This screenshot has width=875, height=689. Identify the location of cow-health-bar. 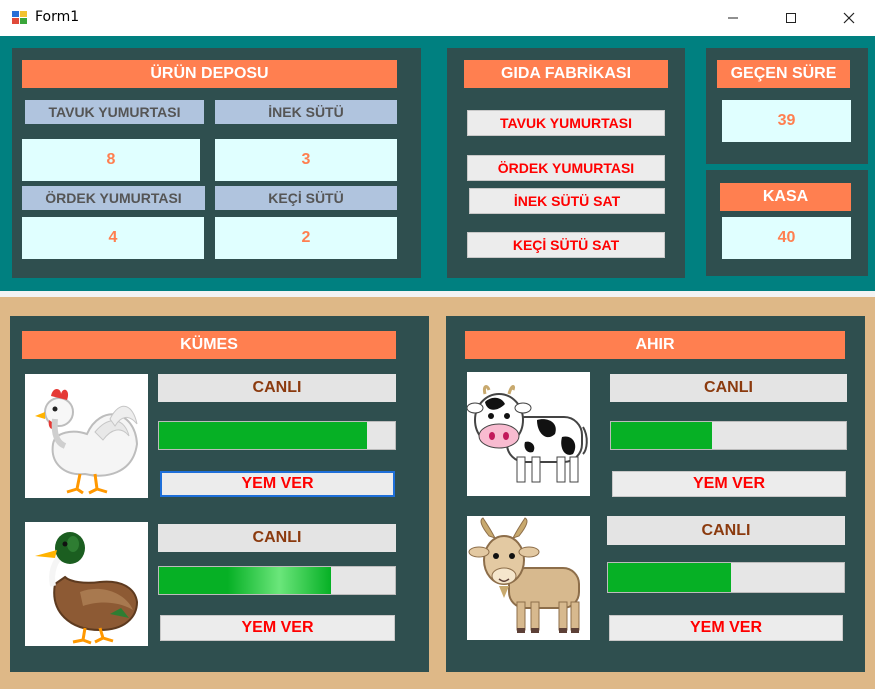
(728, 435).